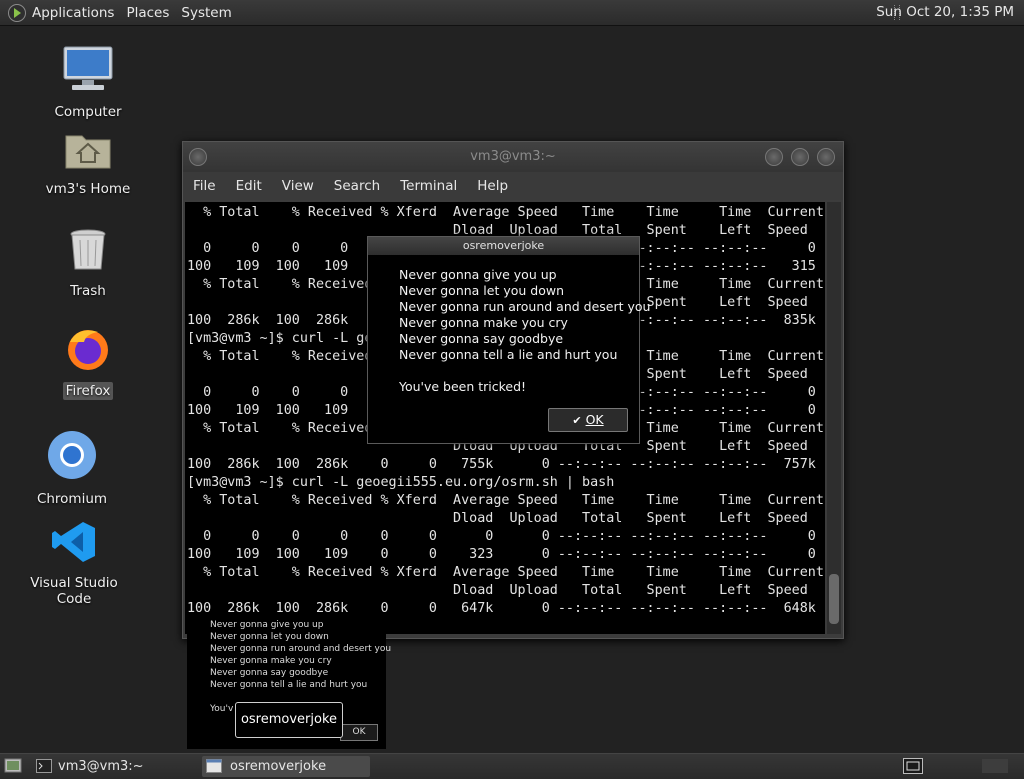  Describe the element at coordinates (594, 419) in the screenshot. I see `ok-label: OK` at that location.